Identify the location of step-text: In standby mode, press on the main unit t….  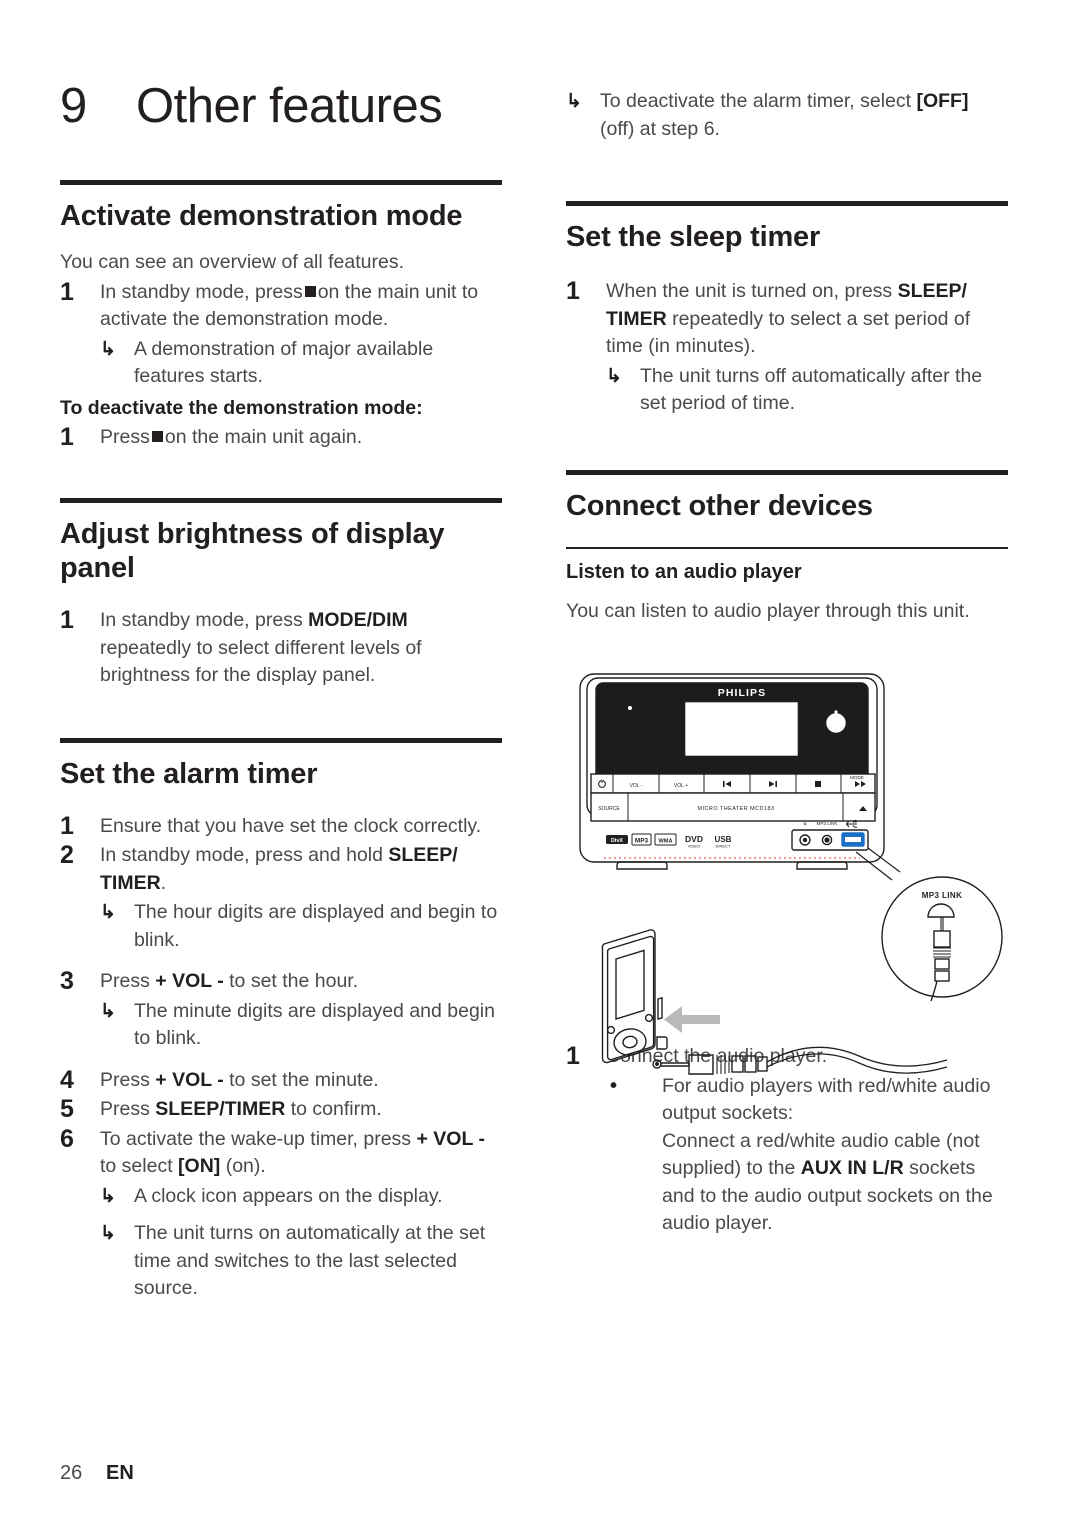
(289, 305).